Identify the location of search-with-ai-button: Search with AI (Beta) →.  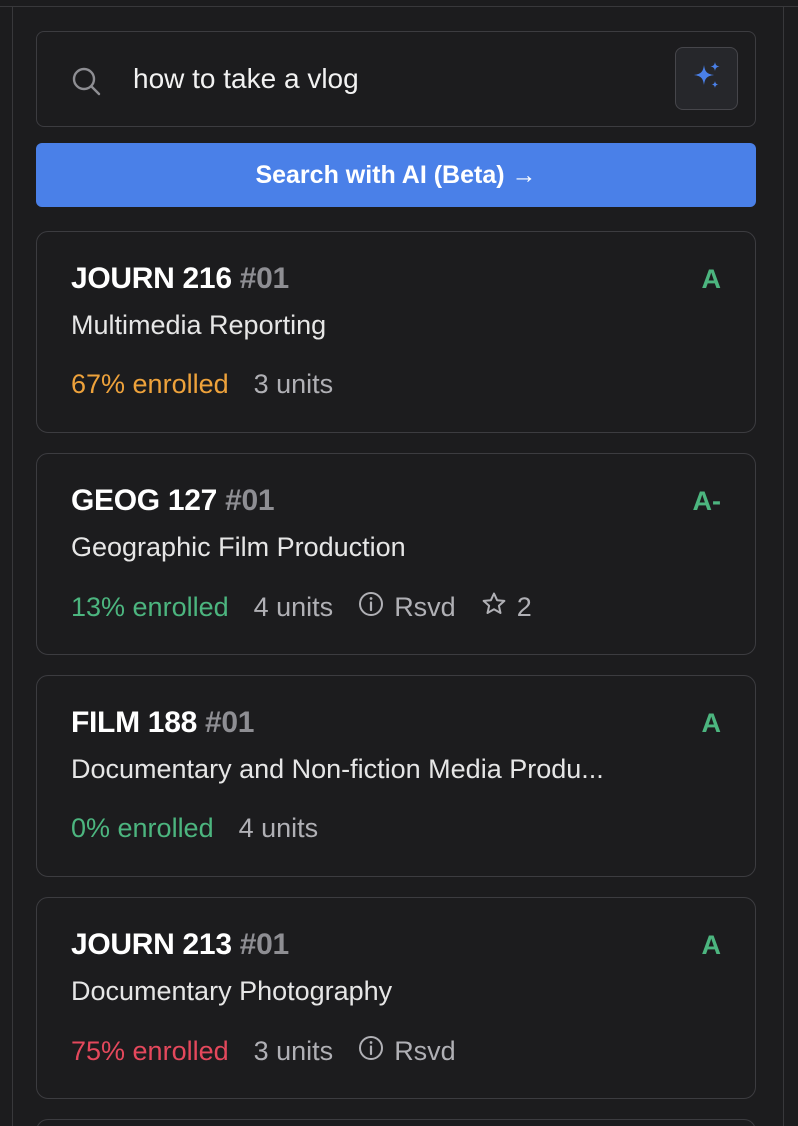
(396, 175).